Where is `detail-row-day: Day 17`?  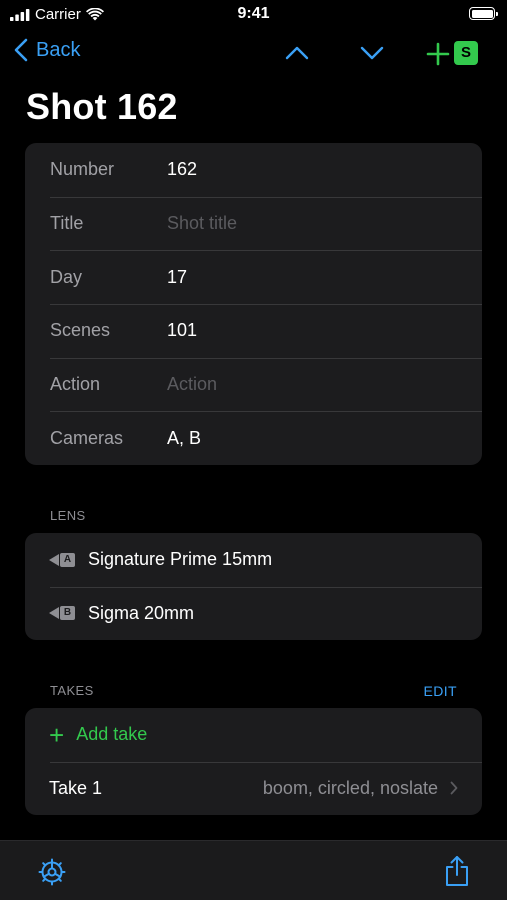
detail-row-day: Day 17 is located at coordinates (253, 277).